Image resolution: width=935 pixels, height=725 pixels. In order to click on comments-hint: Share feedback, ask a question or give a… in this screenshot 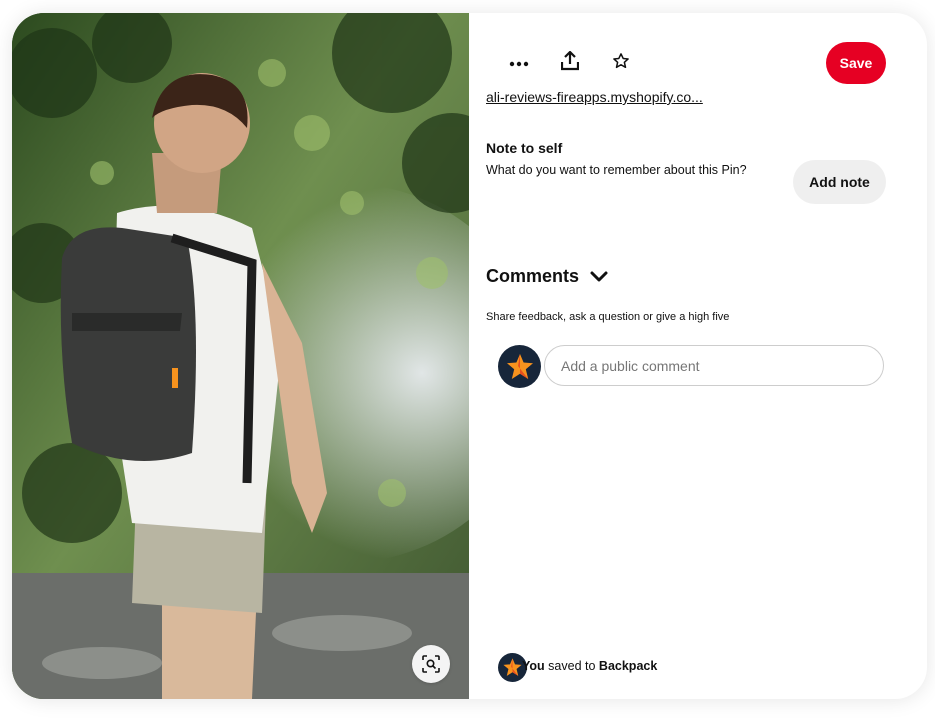, I will do `click(608, 317)`.